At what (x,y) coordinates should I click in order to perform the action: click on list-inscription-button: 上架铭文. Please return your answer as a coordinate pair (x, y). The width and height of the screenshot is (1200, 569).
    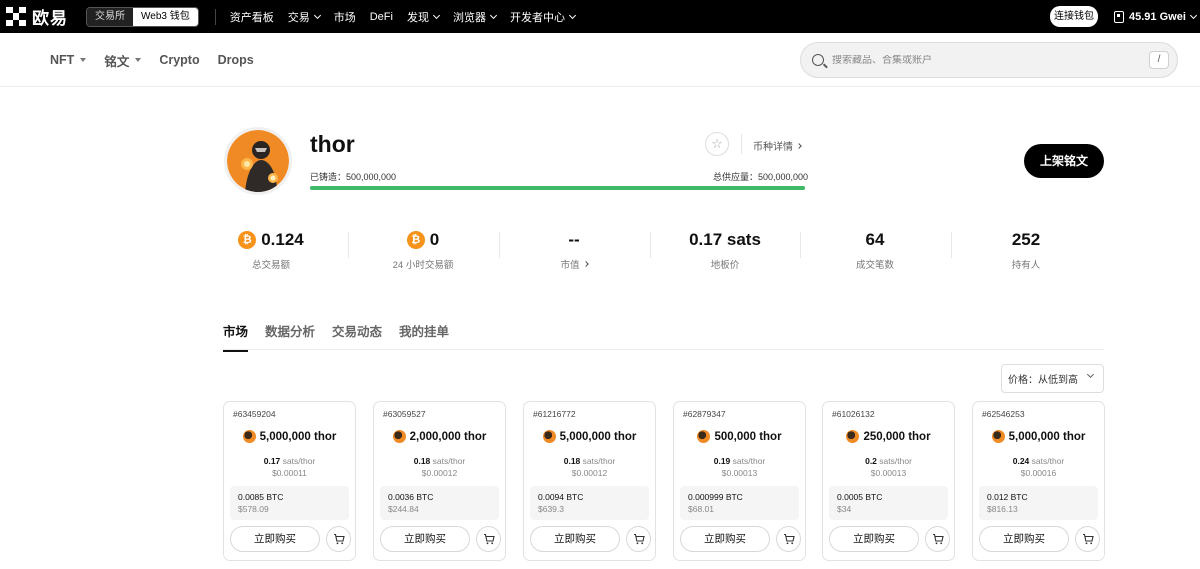
    Looking at the image, I should click on (1064, 161).